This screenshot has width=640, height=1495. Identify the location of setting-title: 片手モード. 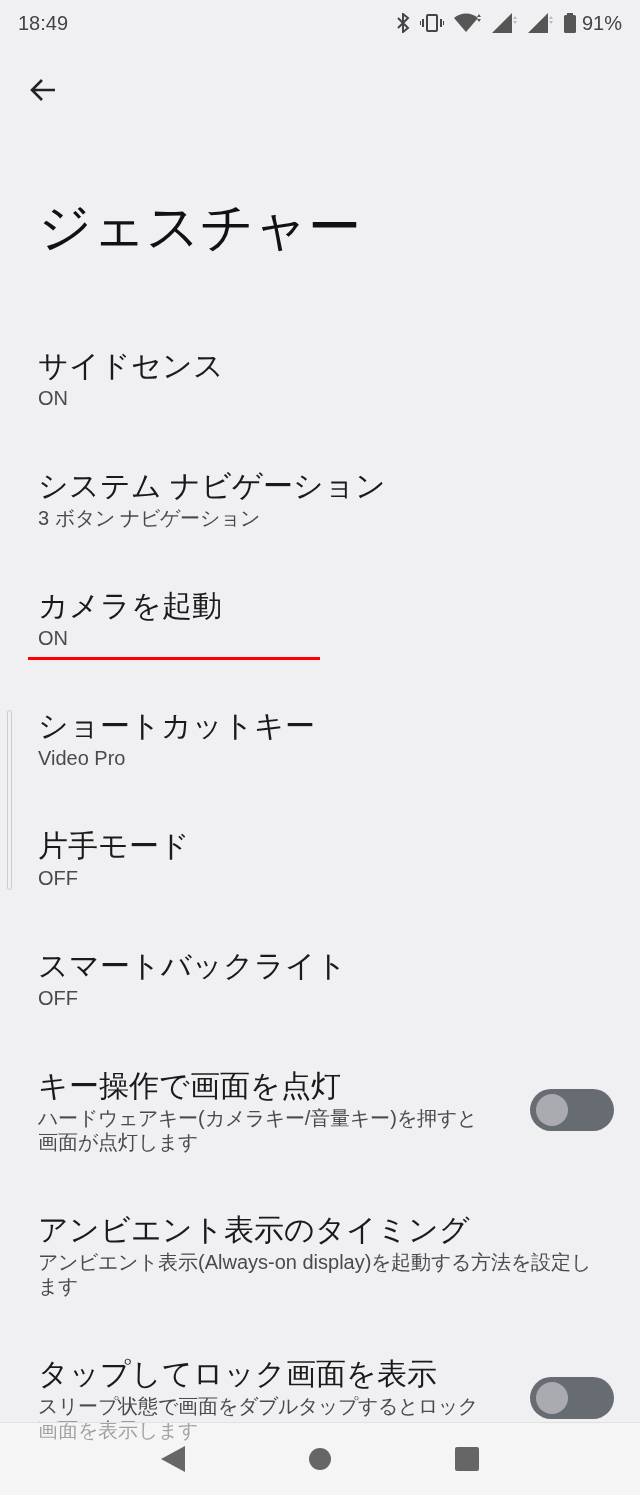
(114, 846).